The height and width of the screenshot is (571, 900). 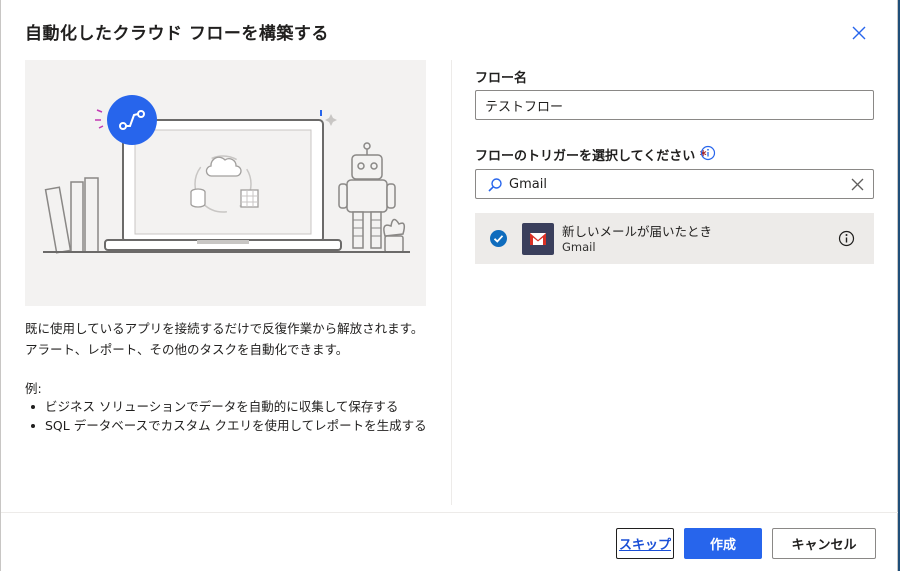 I want to click on search-icon, so click(x=495, y=185).